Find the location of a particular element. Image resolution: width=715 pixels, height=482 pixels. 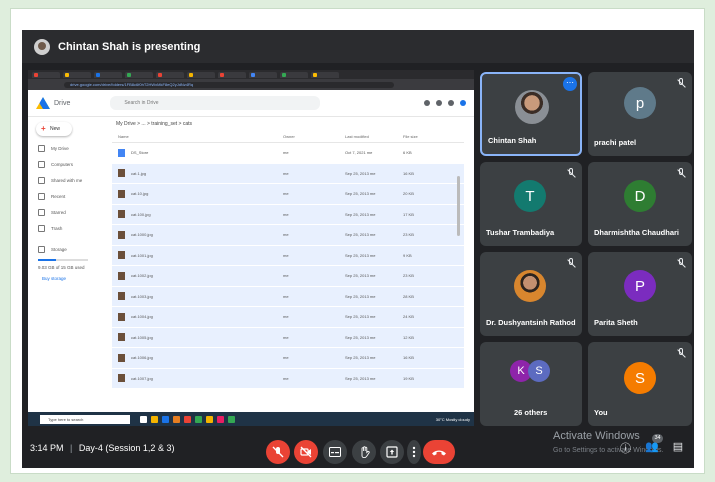

participant-tile: P Parita Sheth is located at coordinates (640, 294).